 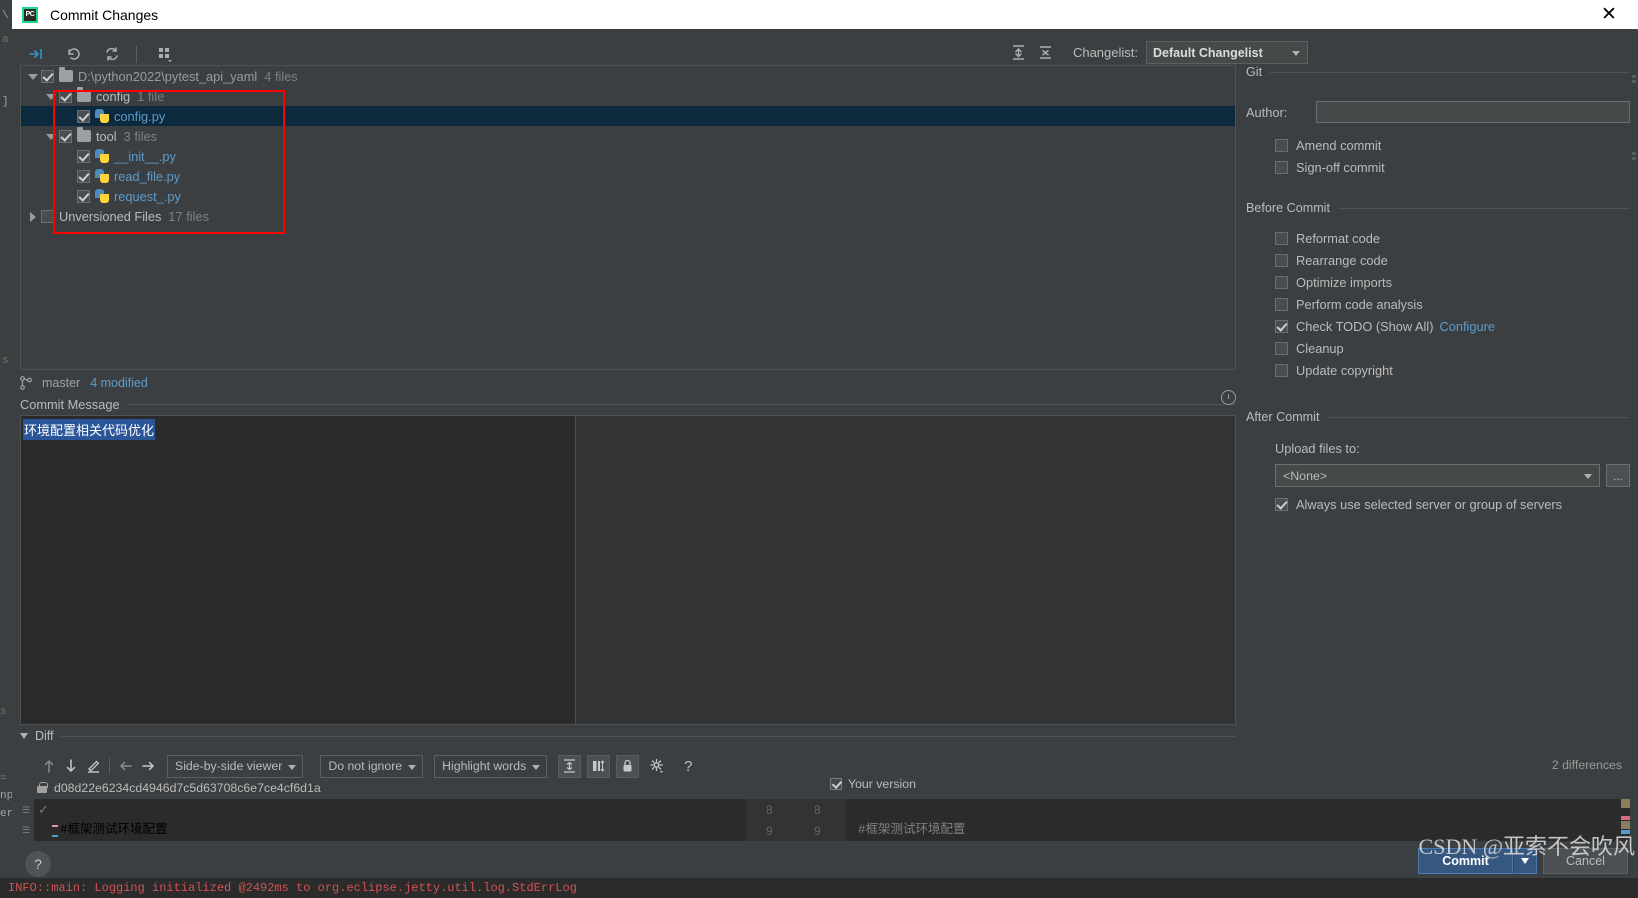 What do you see at coordinates (119, 383) in the screenshot?
I see `modified-count: 4 modified` at bounding box center [119, 383].